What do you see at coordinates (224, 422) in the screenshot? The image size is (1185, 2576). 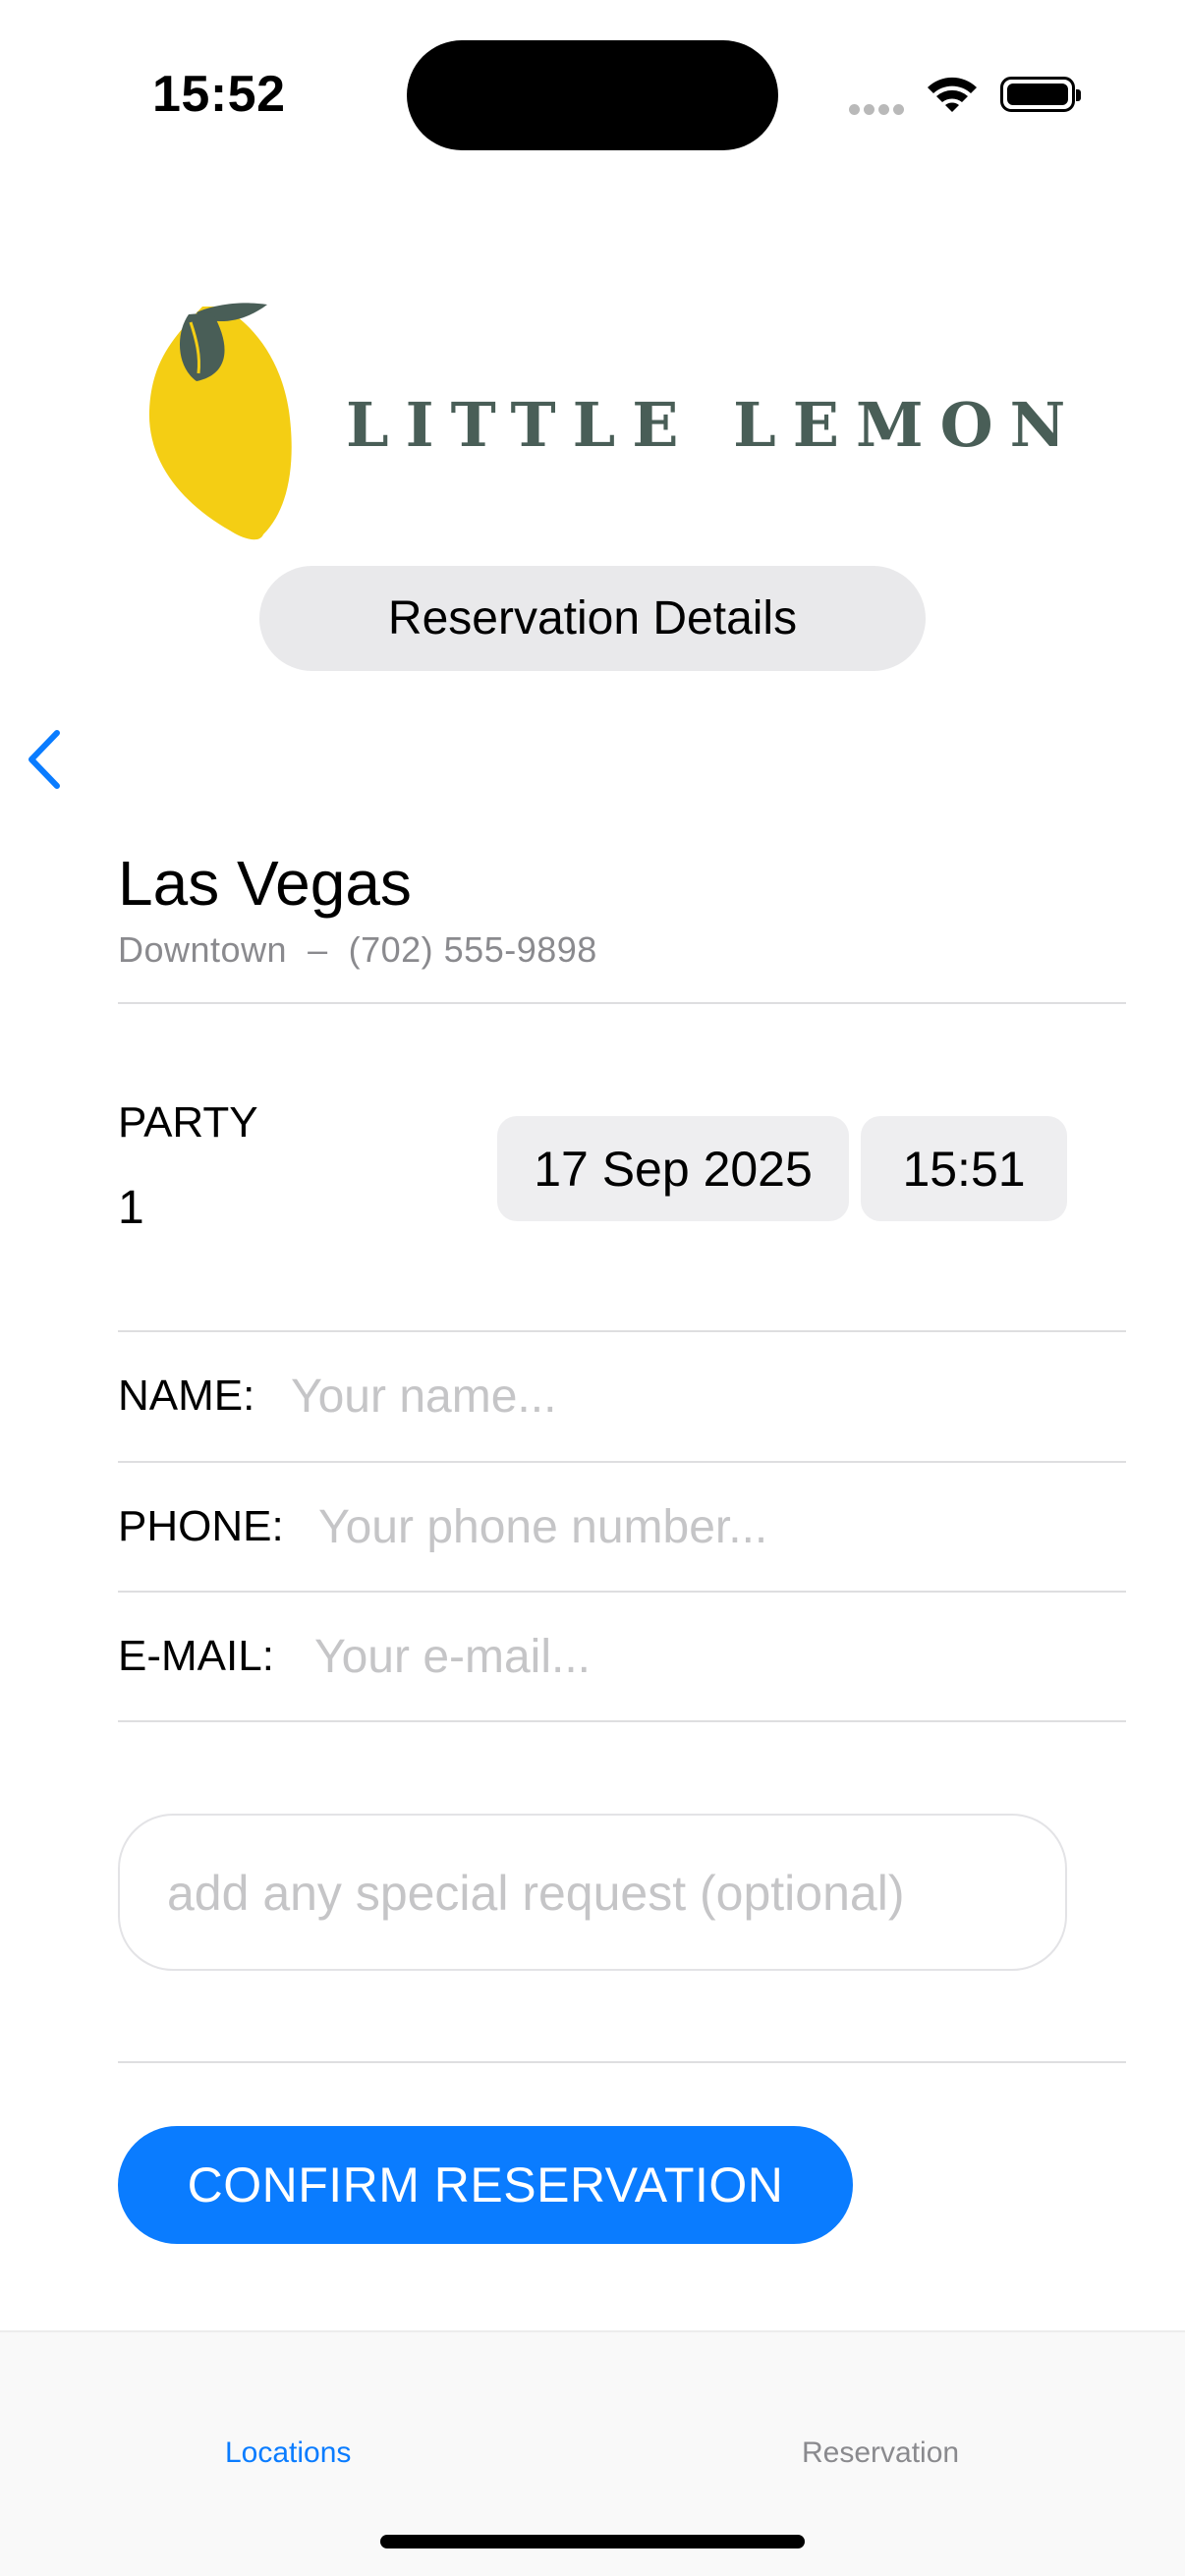 I see `lemon-logo-icon` at bounding box center [224, 422].